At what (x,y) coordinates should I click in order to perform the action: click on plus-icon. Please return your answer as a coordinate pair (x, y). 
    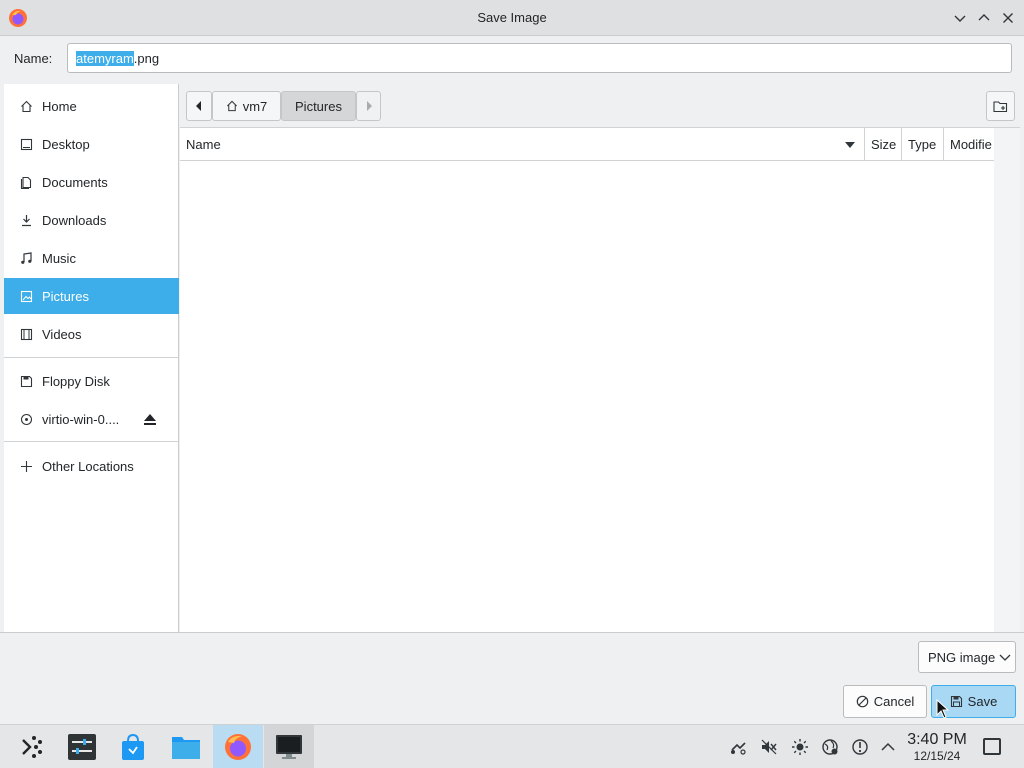
    Looking at the image, I should click on (26, 466).